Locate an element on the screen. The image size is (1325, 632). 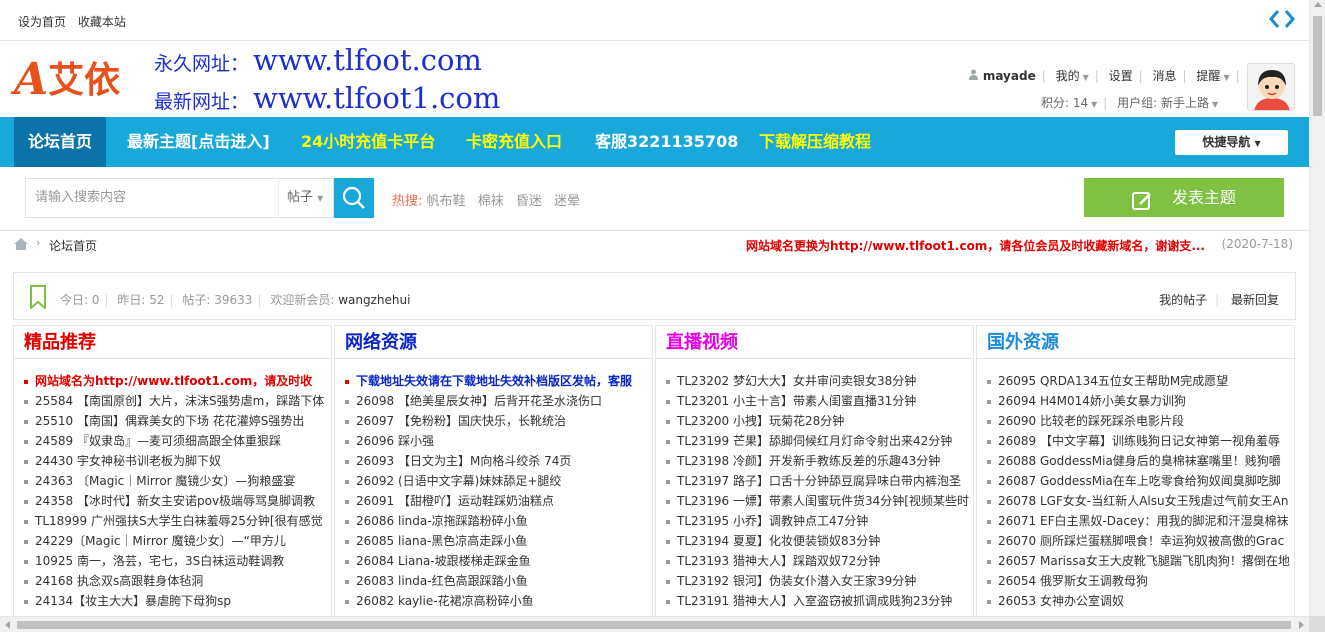
new-member-link: wangzhehui is located at coordinates (374, 300).